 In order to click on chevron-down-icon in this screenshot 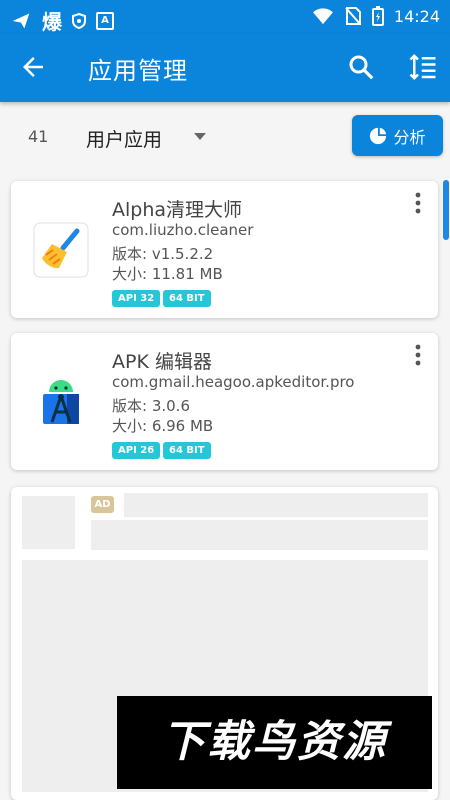, I will do `click(200, 136)`.